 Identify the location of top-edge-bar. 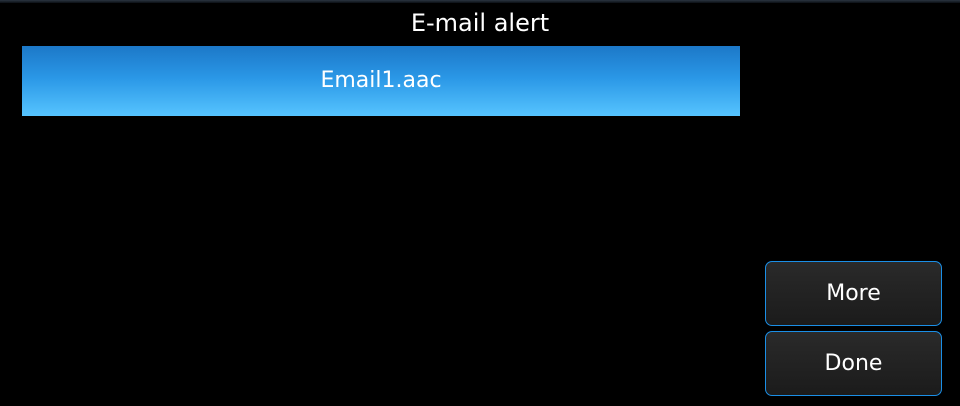
(480, 1).